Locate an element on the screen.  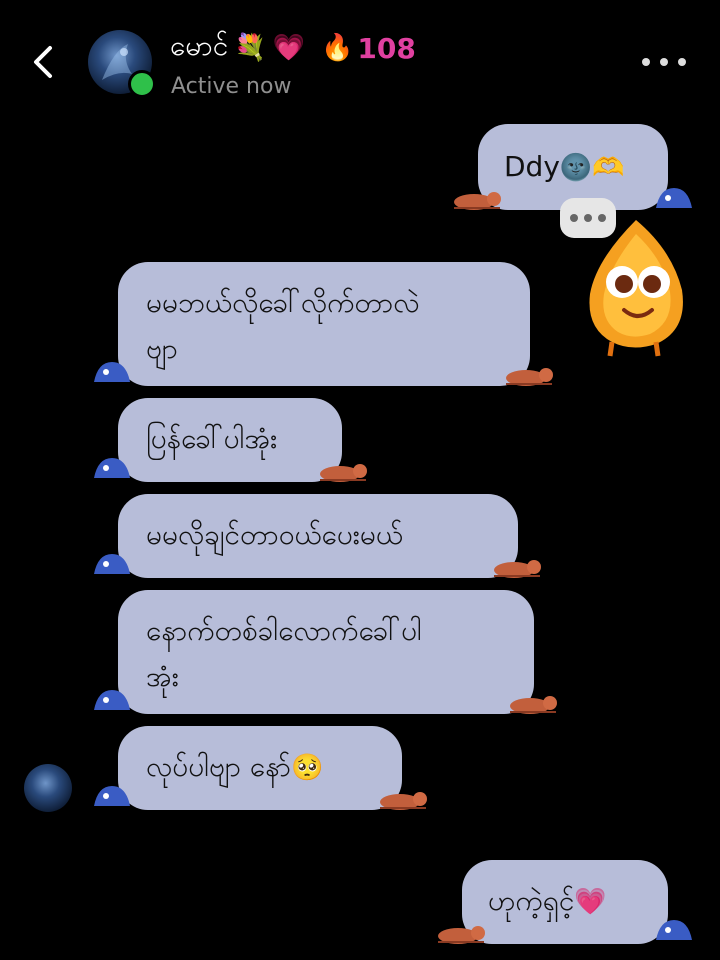
active-status: Active now is located at coordinates (231, 86).